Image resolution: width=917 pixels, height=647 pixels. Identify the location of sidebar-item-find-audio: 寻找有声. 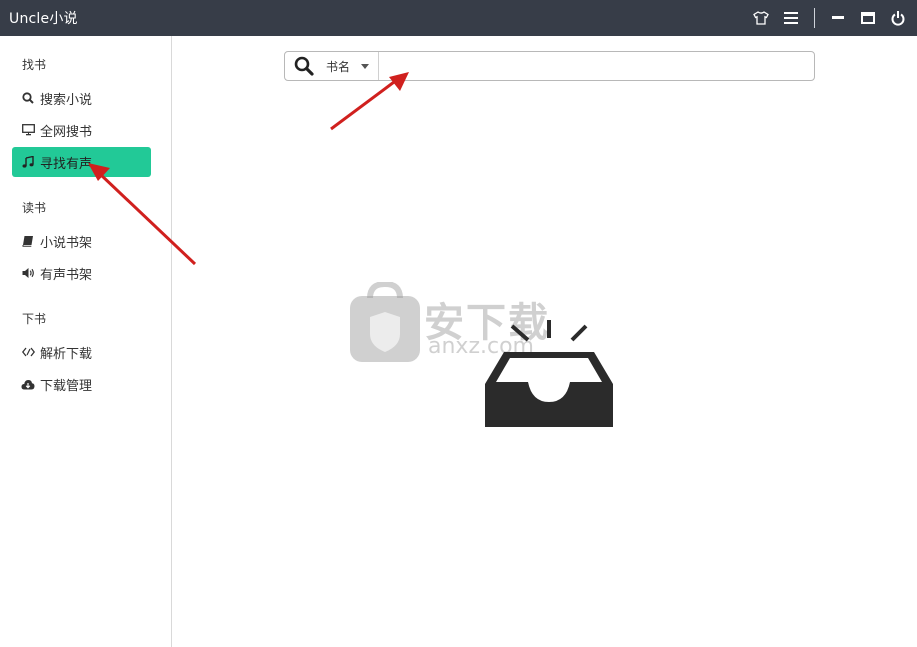
(81, 162).